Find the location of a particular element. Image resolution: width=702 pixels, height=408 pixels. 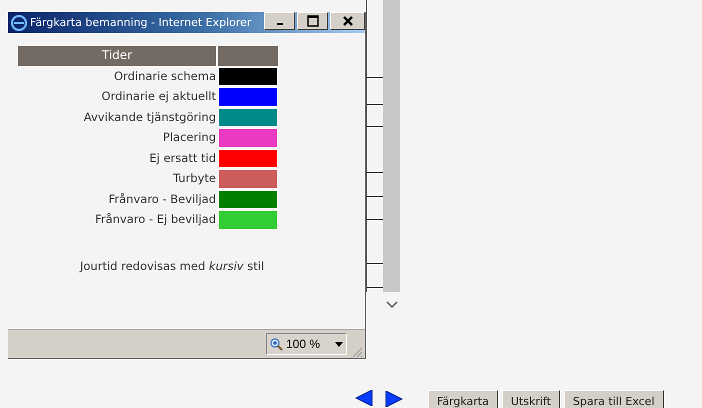

previous-arrow-icon is located at coordinates (364, 398).